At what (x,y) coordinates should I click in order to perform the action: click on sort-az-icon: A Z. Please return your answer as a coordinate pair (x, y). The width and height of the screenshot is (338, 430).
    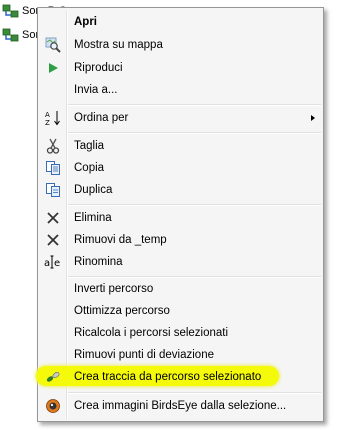
    Looking at the image, I should click on (53, 118).